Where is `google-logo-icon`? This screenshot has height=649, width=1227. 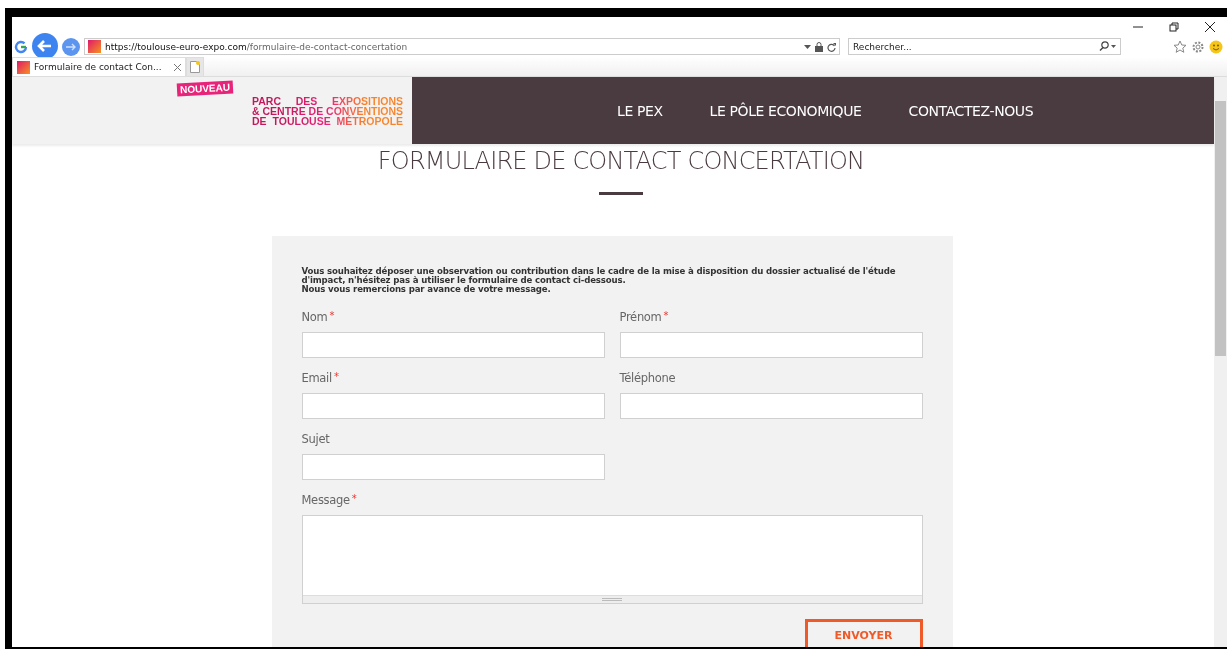
google-logo-icon is located at coordinates (21, 46).